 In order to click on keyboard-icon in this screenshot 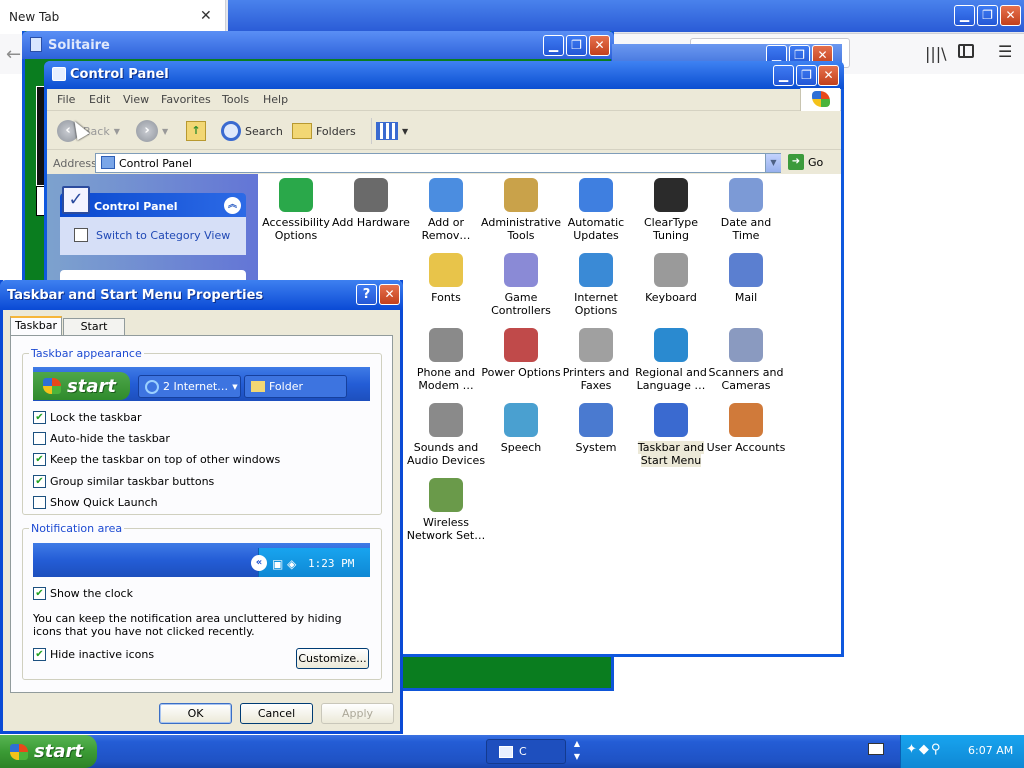, I will do `click(876, 749)`.